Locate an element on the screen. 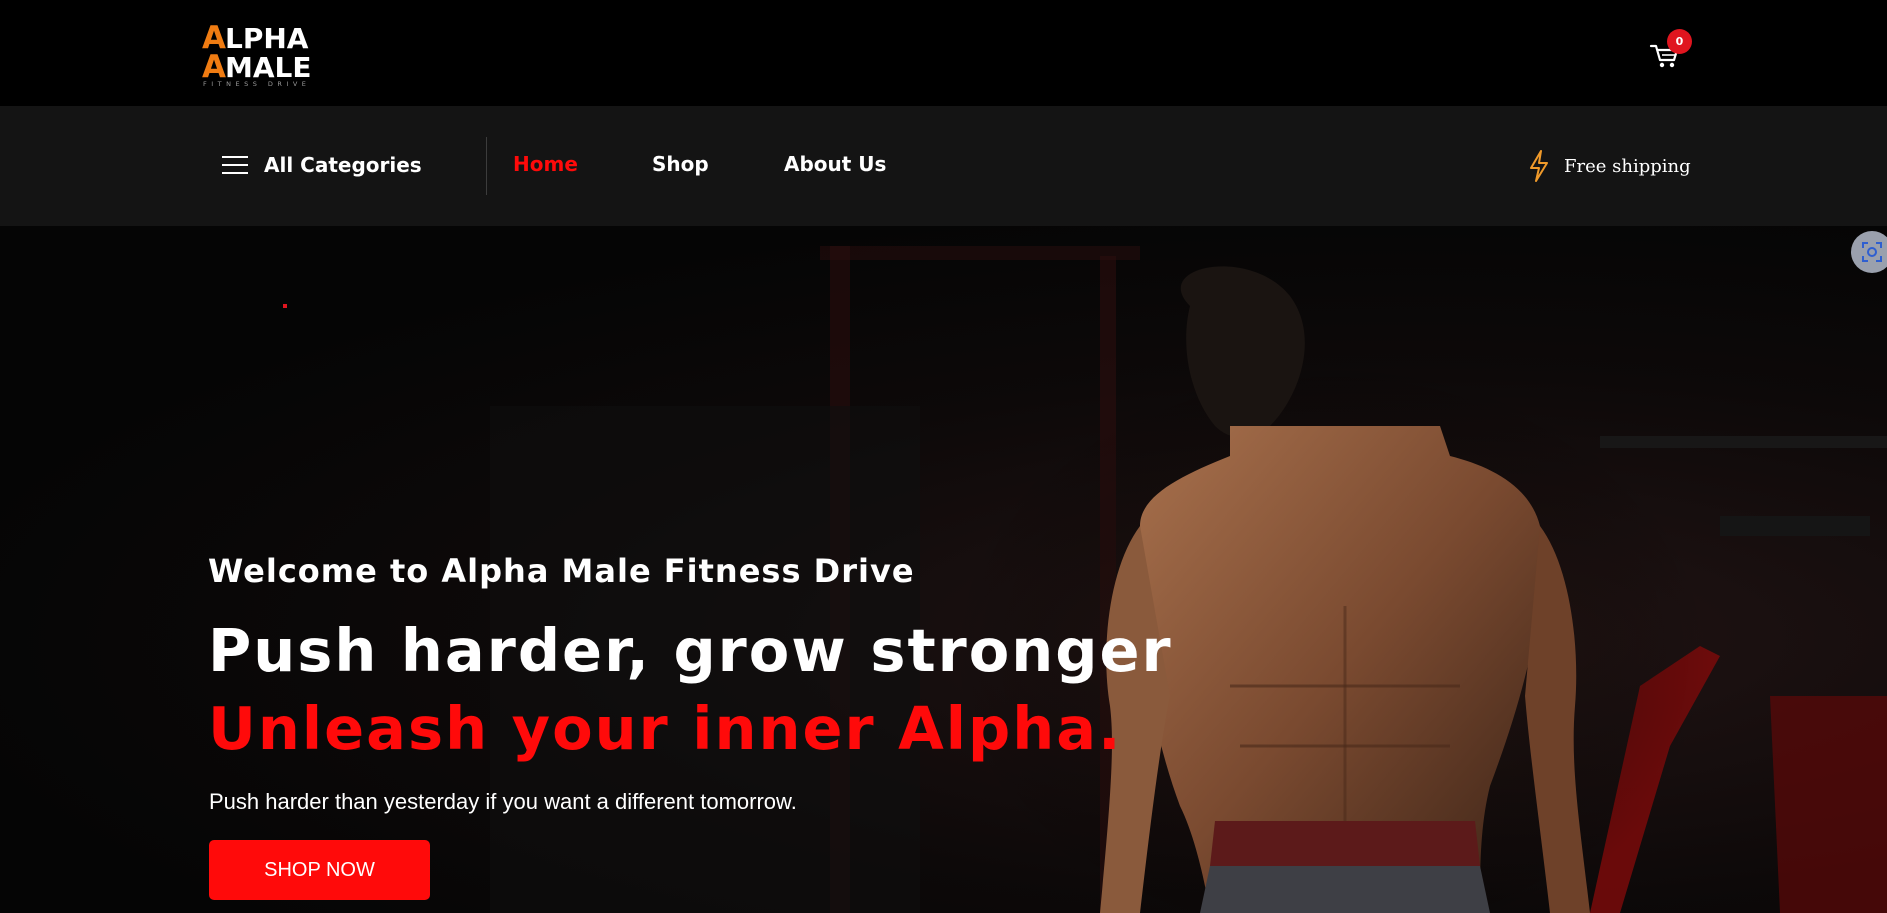 The image size is (1887, 913). site-logo: A LPHA A MALE FITNESS DRIVE is located at coordinates (271, 53).